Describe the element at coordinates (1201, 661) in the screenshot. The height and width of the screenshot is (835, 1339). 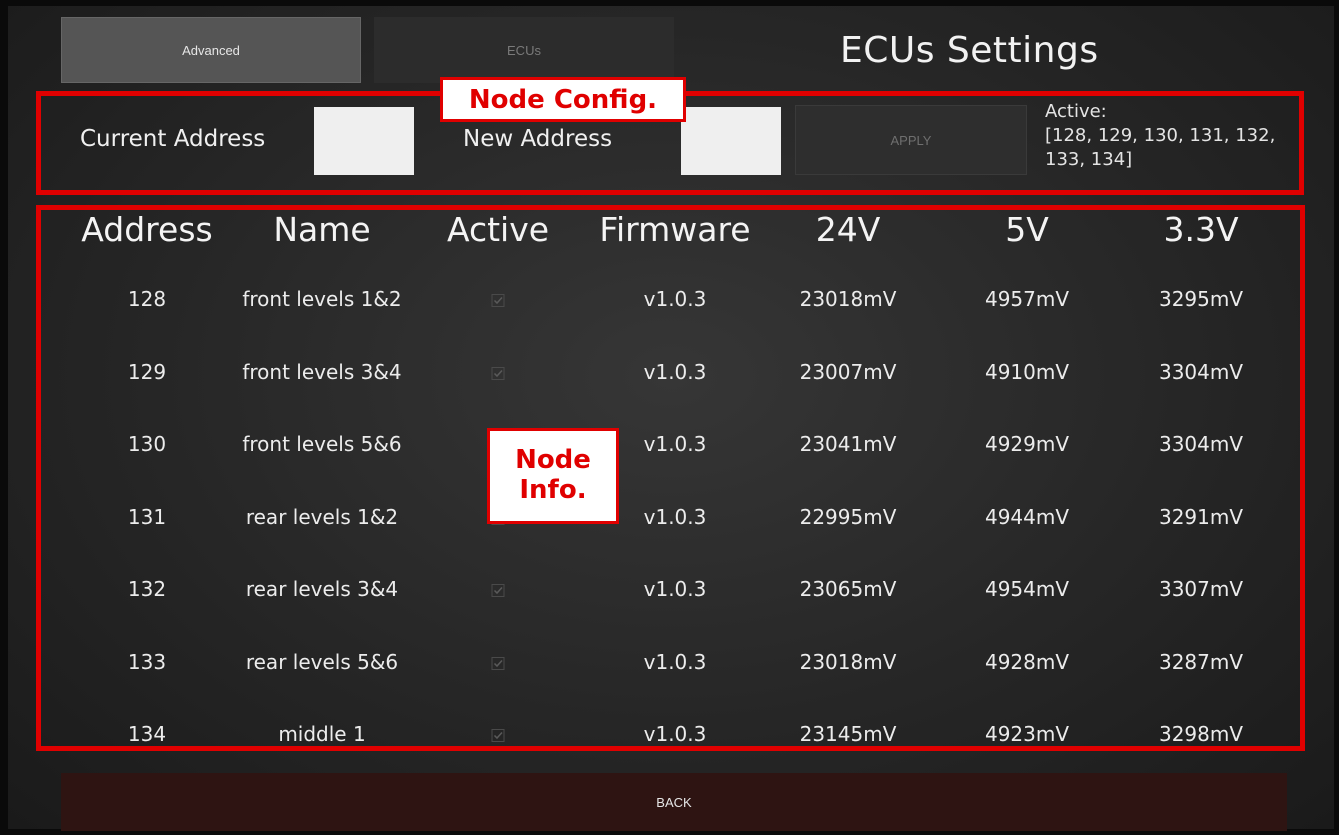
I see `cell-3-3v: 3287mV` at that location.